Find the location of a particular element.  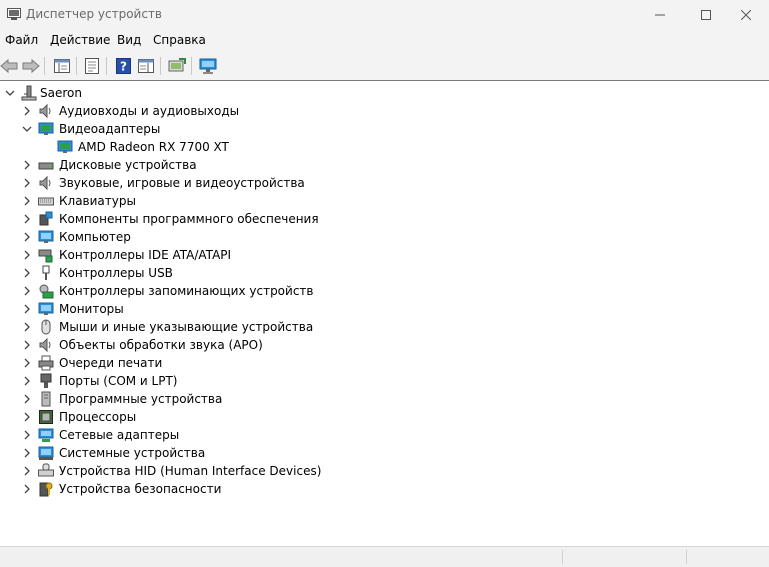

help-button: ? is located at coordinates (123, 66).